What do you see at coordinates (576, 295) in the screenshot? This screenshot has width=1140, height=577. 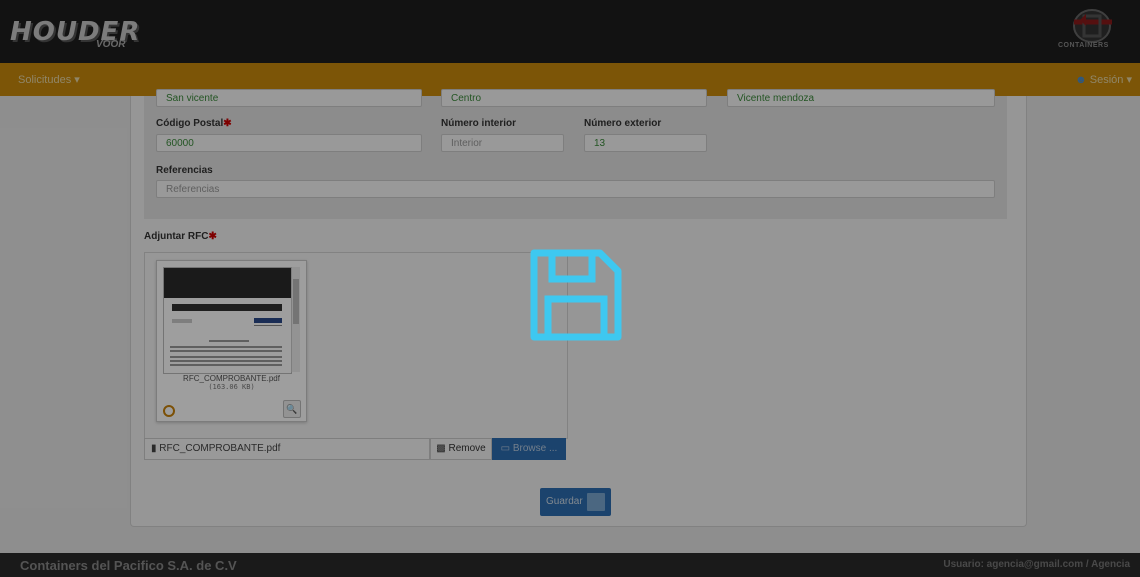 I see `save-icon` at bounding box center [576, 295].